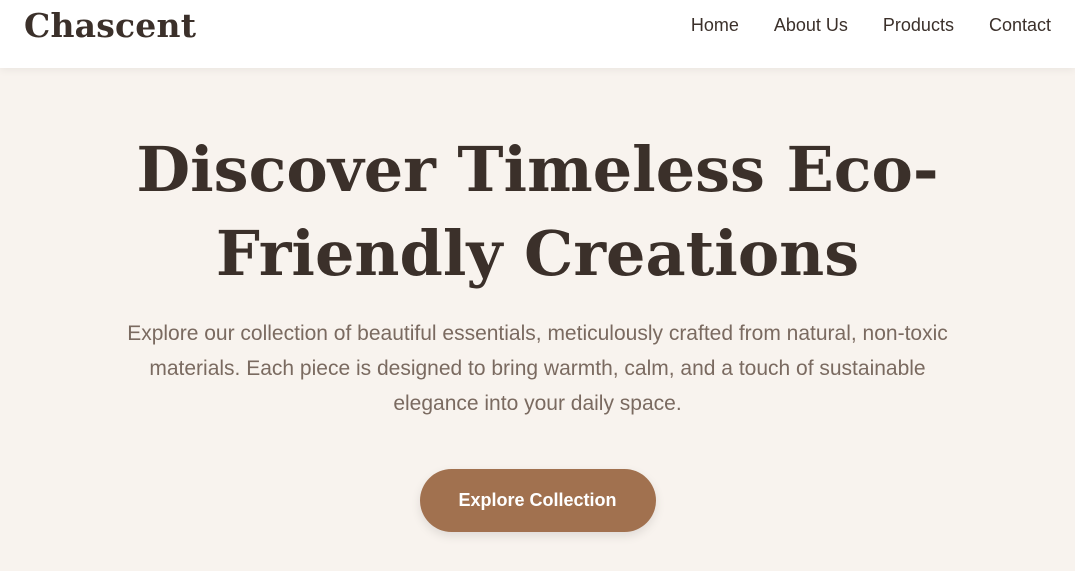 The width and height of the screenshot is (1075, 571). Describe the element at coordinates (537, 500) in the screenshot. I see `explore-collection-button: Explore Collection` at that location.